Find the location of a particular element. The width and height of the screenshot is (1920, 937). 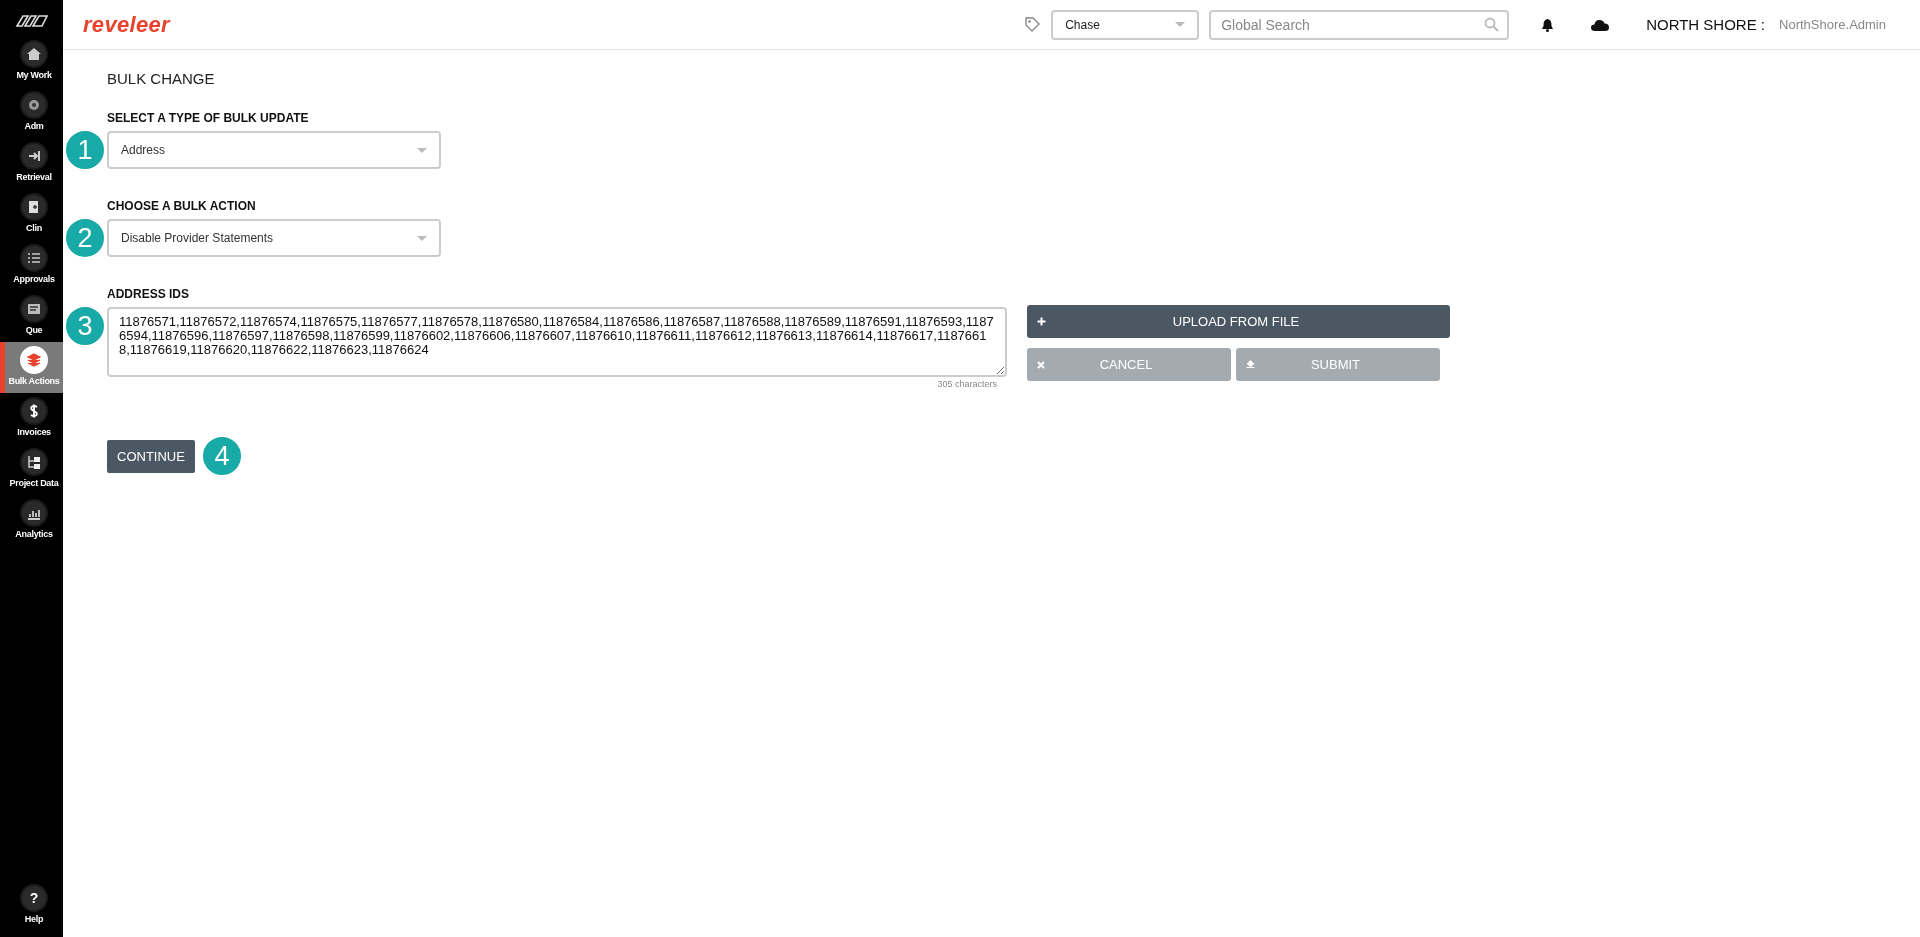

project-select: Chase is located at coordinates (1125, 24).